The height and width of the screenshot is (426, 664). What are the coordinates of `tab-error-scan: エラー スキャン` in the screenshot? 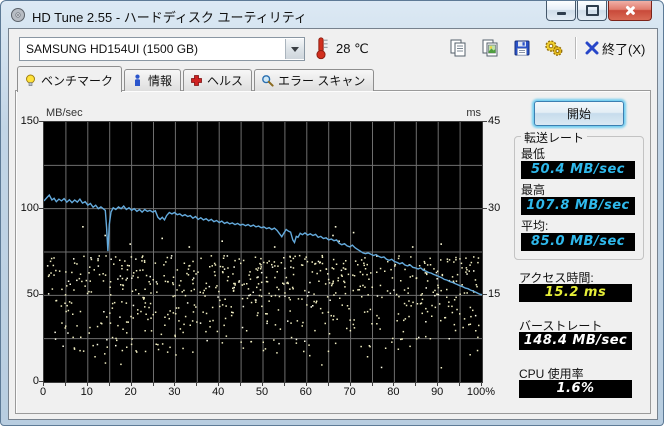 It's located at (314, 80).